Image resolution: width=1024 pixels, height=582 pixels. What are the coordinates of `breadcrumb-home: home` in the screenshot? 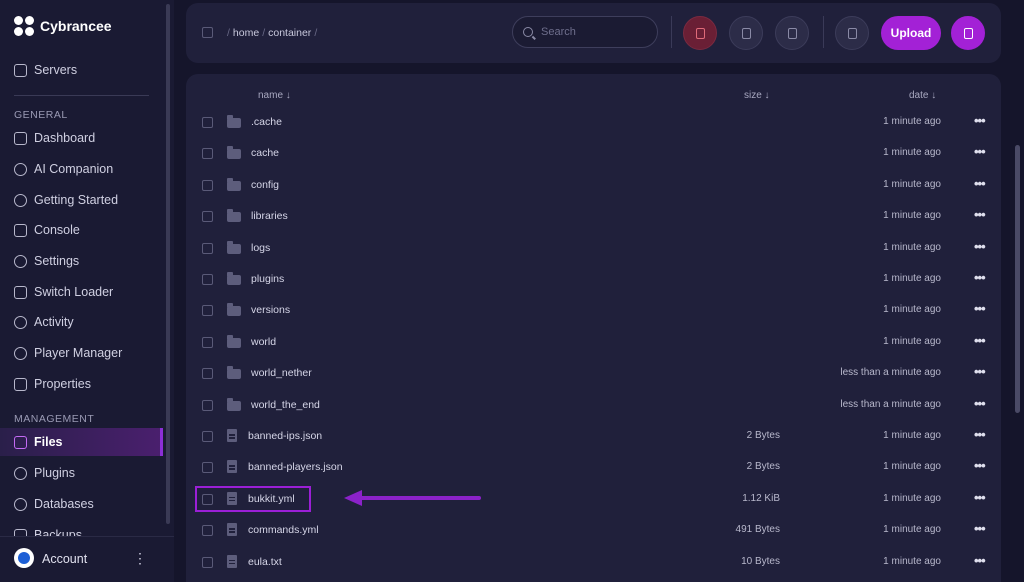 It's located at (246, 33).